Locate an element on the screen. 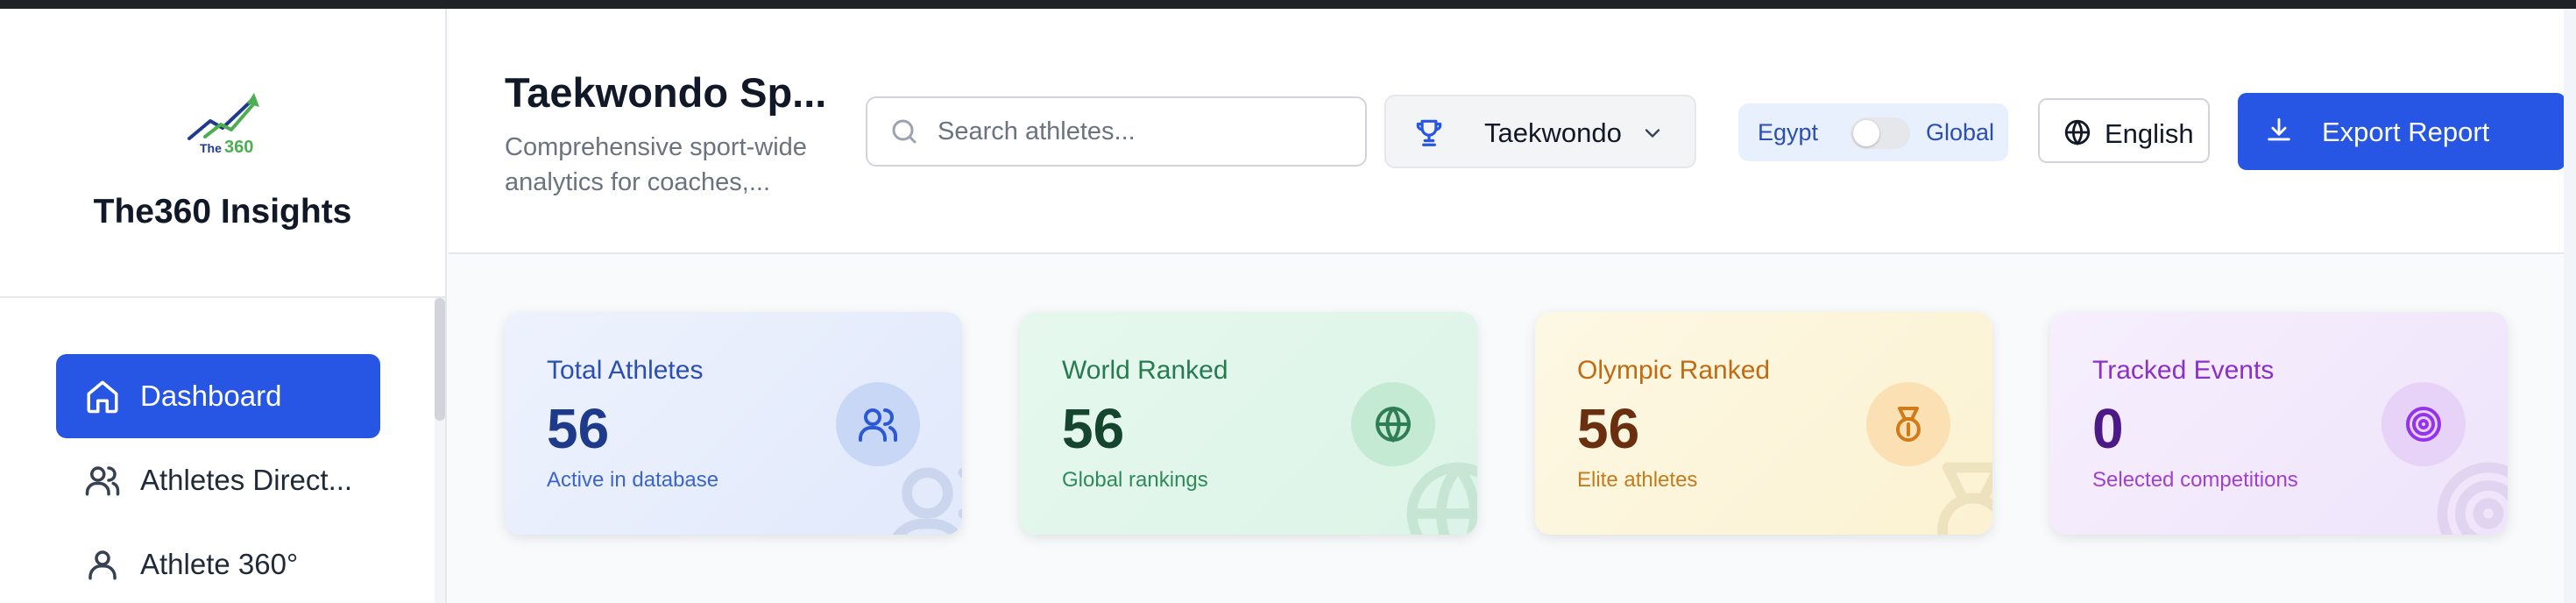 The image size is (2576, 603). sidebar-item-athlete-360: Athlete 360° is located at coordinates (218, 562).